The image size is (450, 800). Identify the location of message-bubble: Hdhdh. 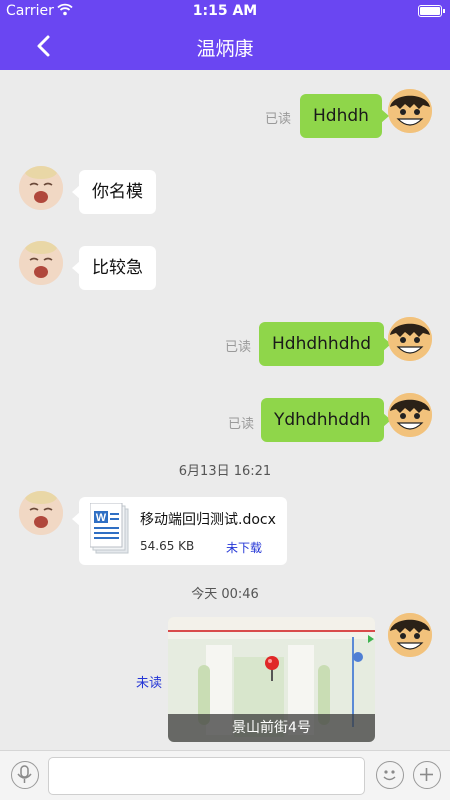
(344, 116).